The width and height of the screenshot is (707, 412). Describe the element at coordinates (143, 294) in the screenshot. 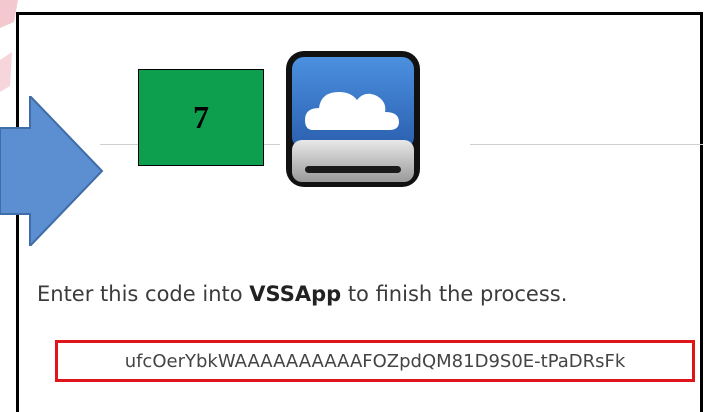

I see `instruction-prefix: Enter this code into` at that location.